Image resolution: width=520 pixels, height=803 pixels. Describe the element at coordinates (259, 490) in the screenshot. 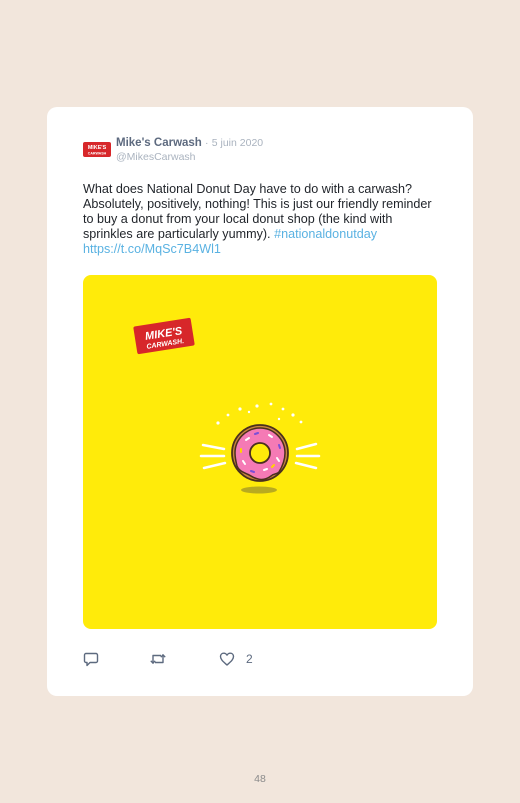

I see `donut-shadow` at that location.